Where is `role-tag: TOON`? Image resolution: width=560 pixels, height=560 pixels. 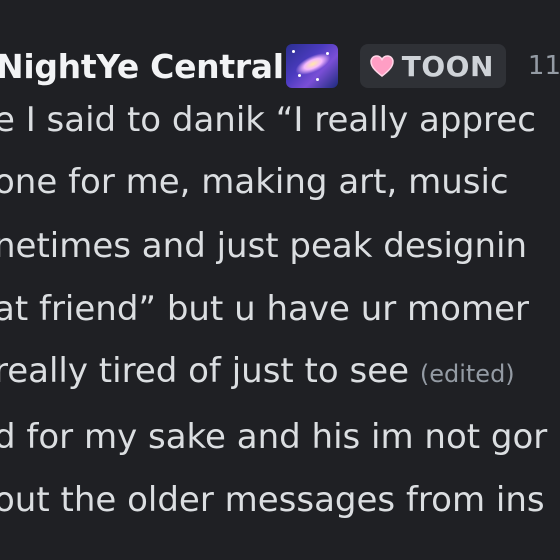
role-tag: TOON is located at coordinates (432, 66).